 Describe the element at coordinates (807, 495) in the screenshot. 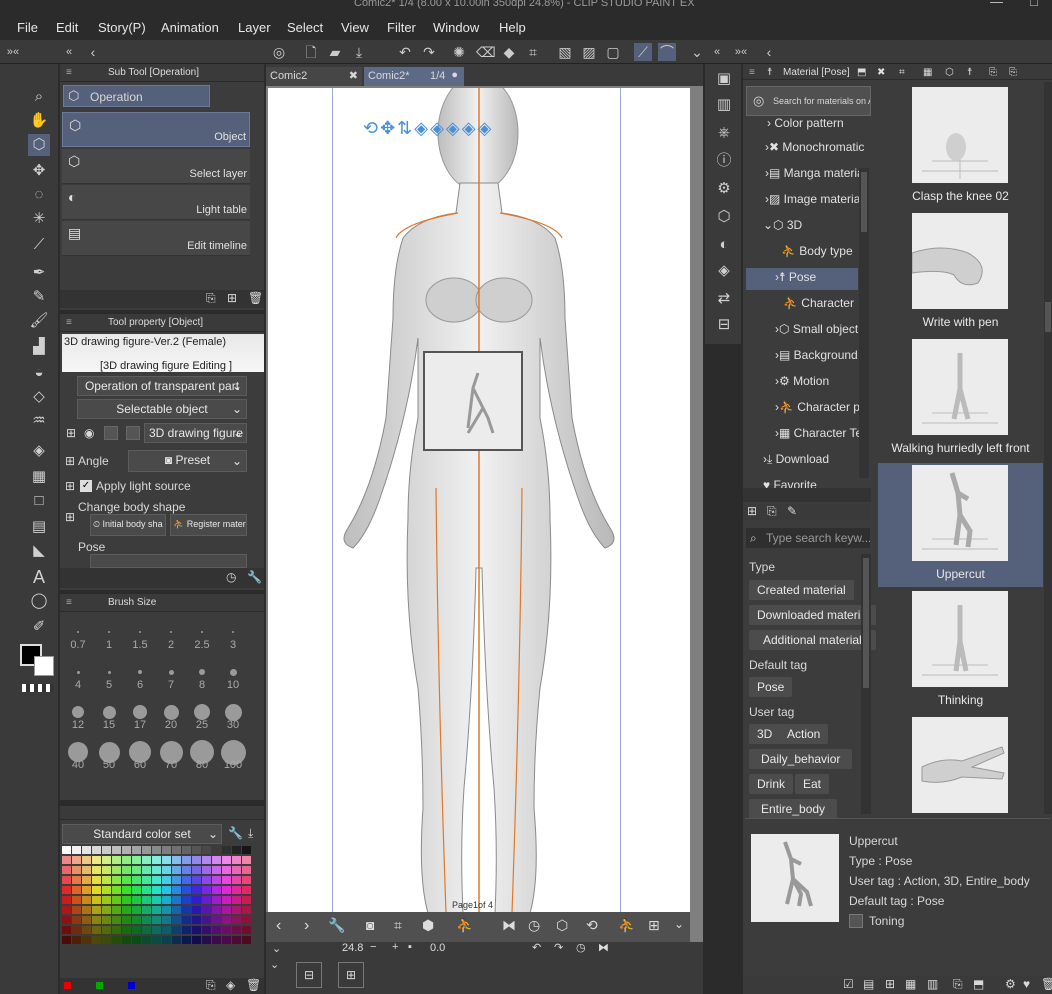

I see `tree-hscroll` at that location.